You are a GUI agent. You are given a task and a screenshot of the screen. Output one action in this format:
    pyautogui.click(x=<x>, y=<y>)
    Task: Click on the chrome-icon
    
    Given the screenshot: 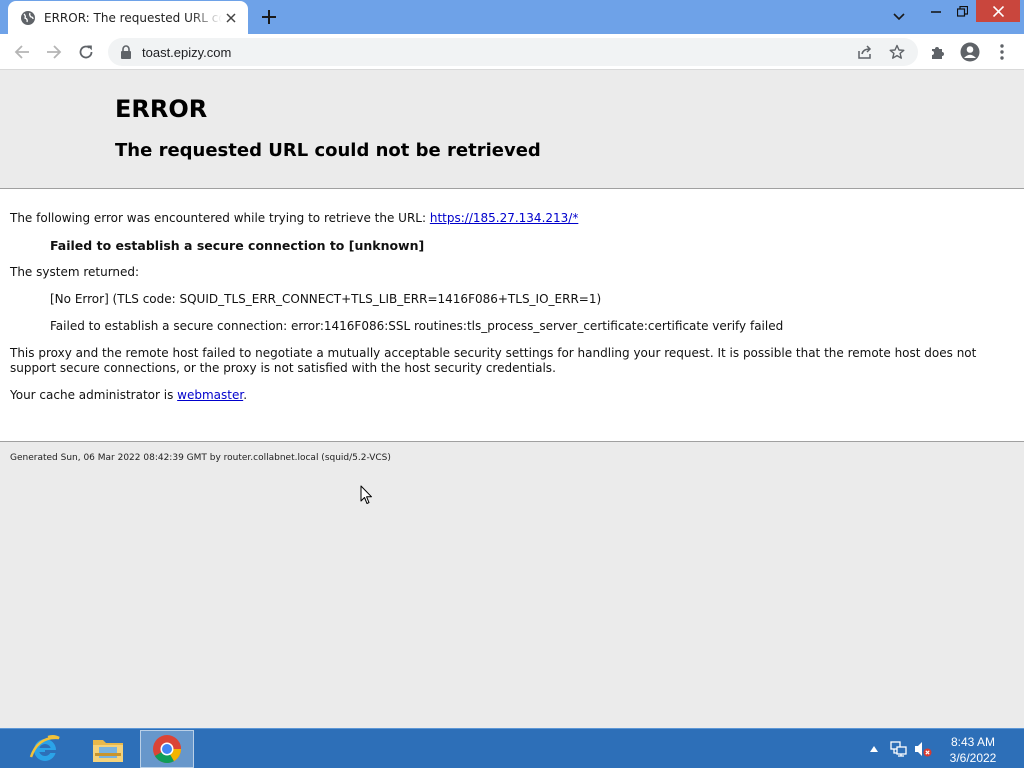 What is the action you would take?
    pyautogui.click(x=167, y=749)
    